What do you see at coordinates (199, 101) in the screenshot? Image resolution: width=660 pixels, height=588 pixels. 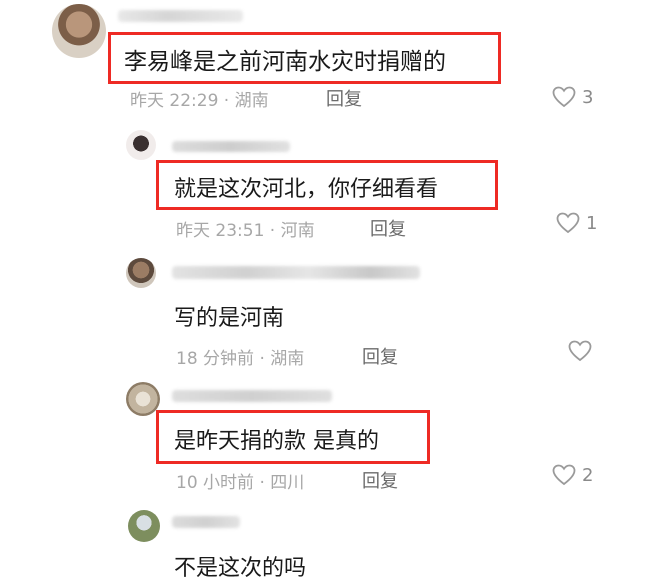 I see `comment-time-location: 昨天 22:29 · 湖南` at bounding box center [199, 101].